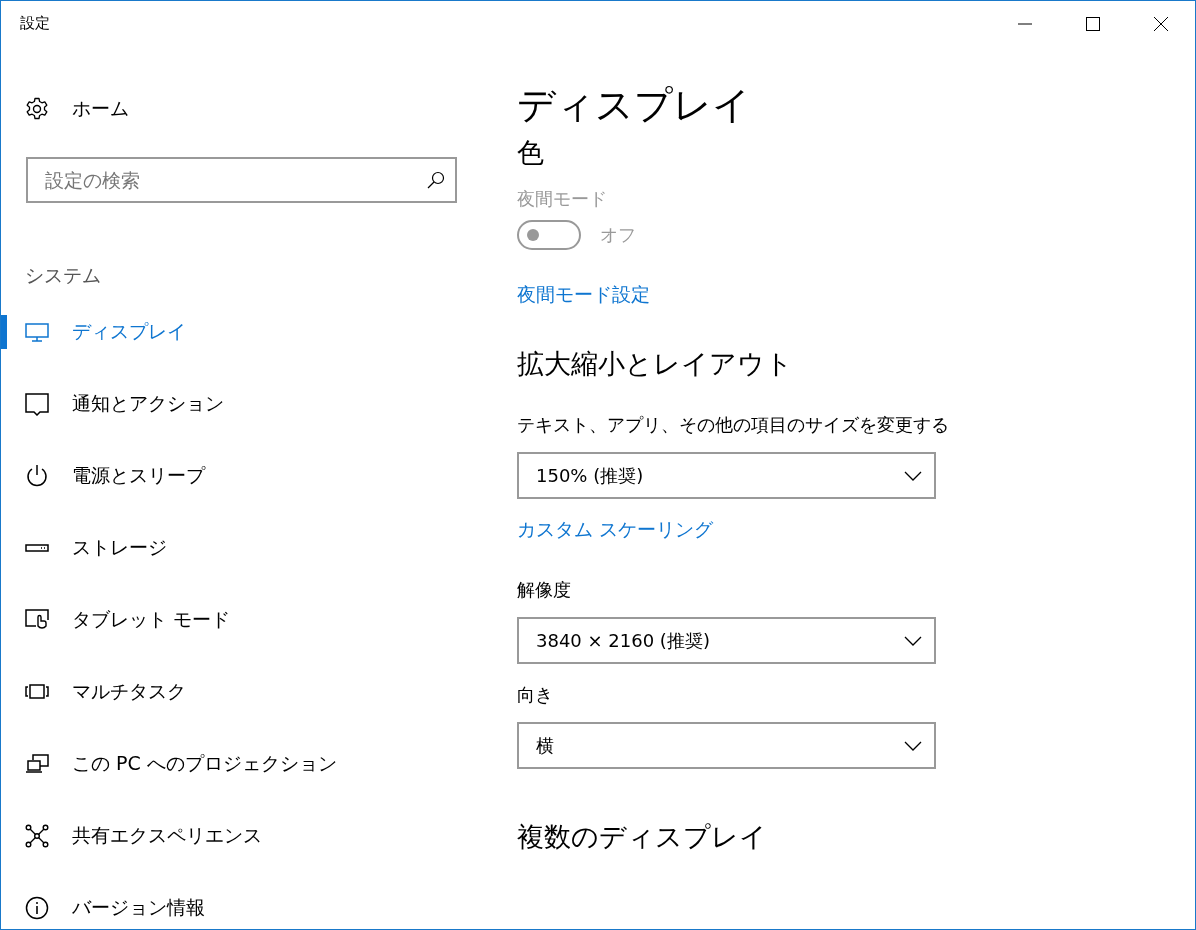 The image size is (1196, 930). I want to click on monitor-icon, so click(37, 332).